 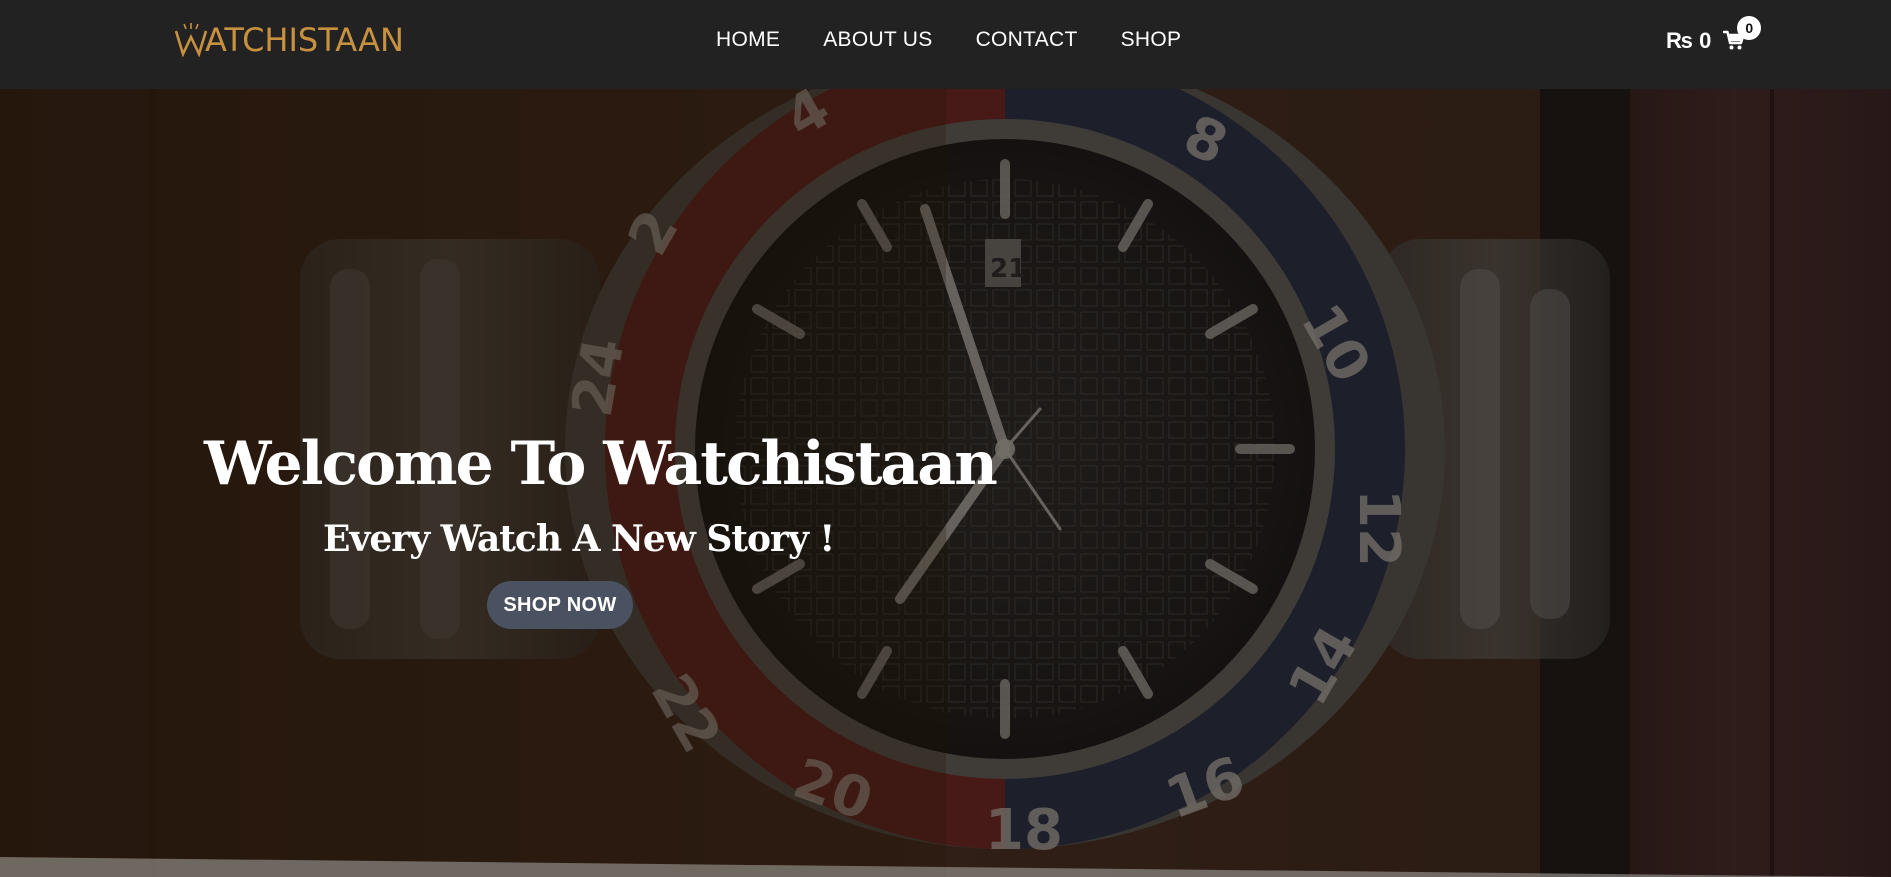 I want to click on main-nav: HOME ABOUT US CONTACT SHOP, so click(x=970, y=41).